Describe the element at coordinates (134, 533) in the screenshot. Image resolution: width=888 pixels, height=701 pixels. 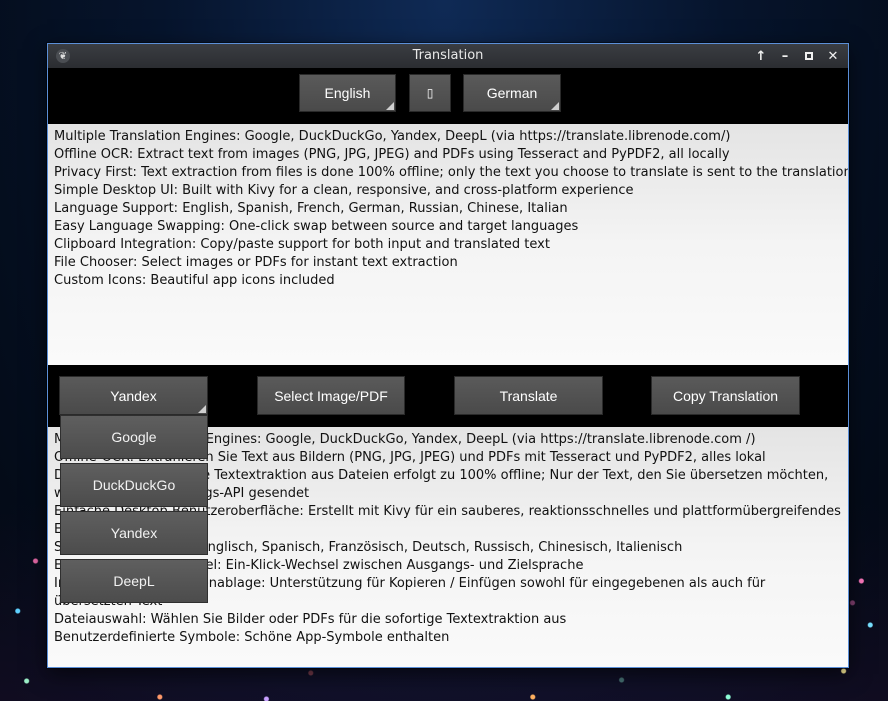
I see `engine-option-yandex: Yandex` at that location.